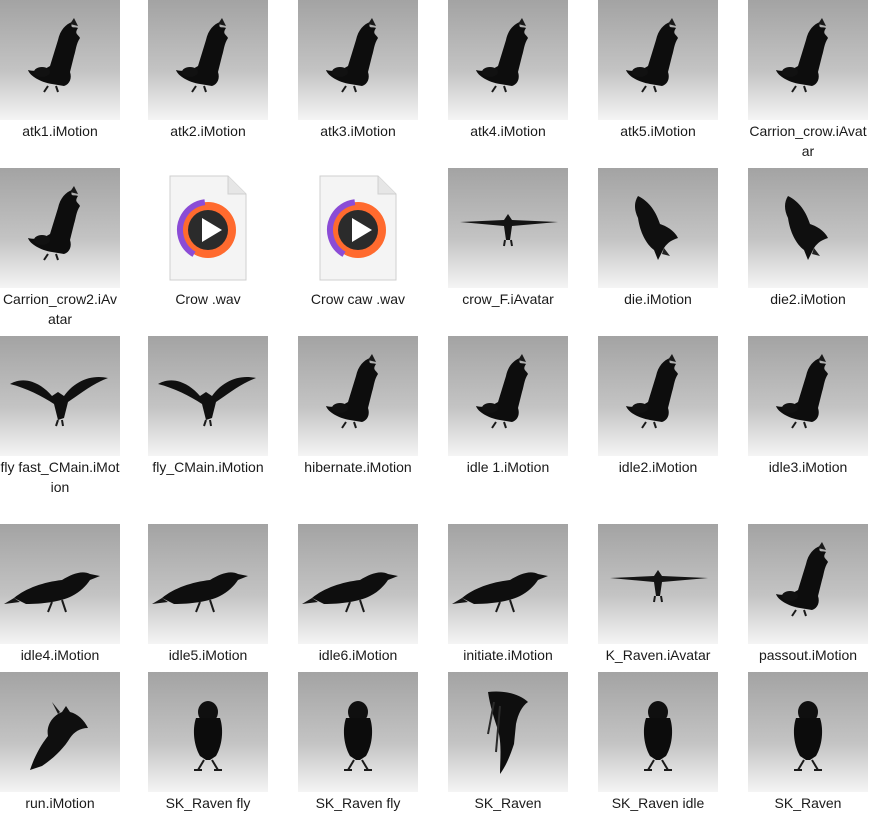  I want to click on file-name-label: Carrion_crow.iAvatar, so click(808, 141).